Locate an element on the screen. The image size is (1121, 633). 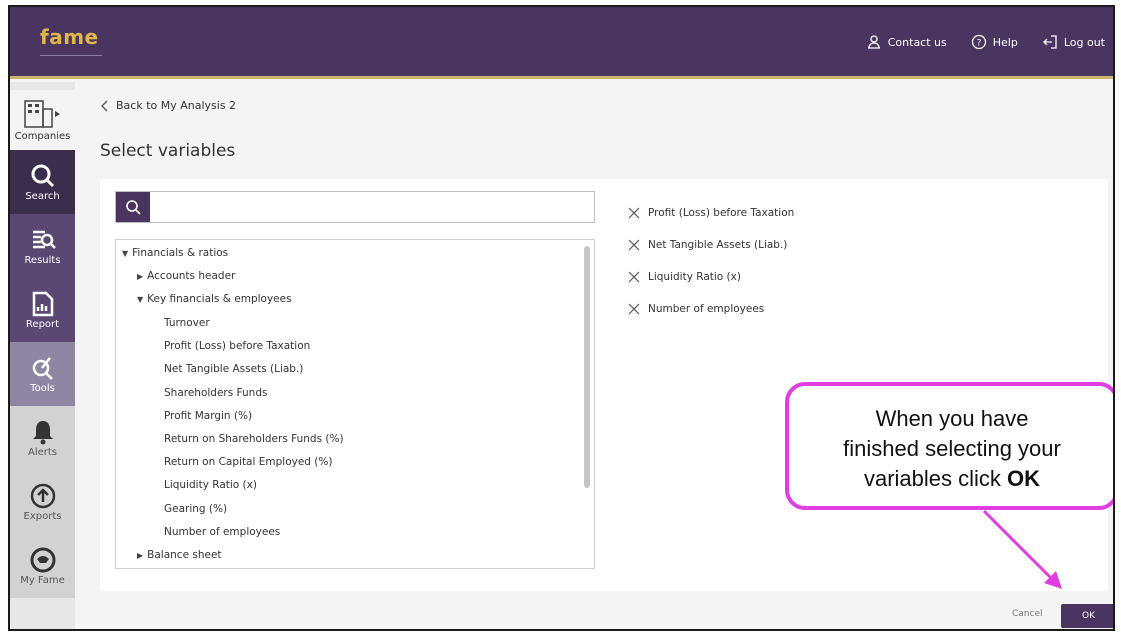
selected-variable-item: Liquidity Ratio (x) is located at coordinates (711, 277).